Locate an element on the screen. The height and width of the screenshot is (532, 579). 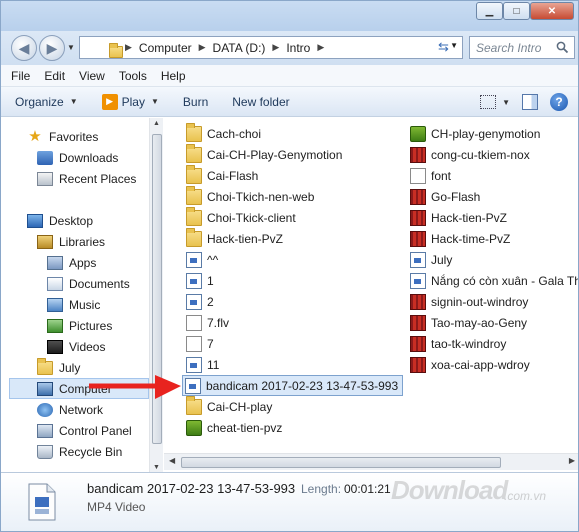
address-dropdown: ▼ is located at coordinates (454, 45).